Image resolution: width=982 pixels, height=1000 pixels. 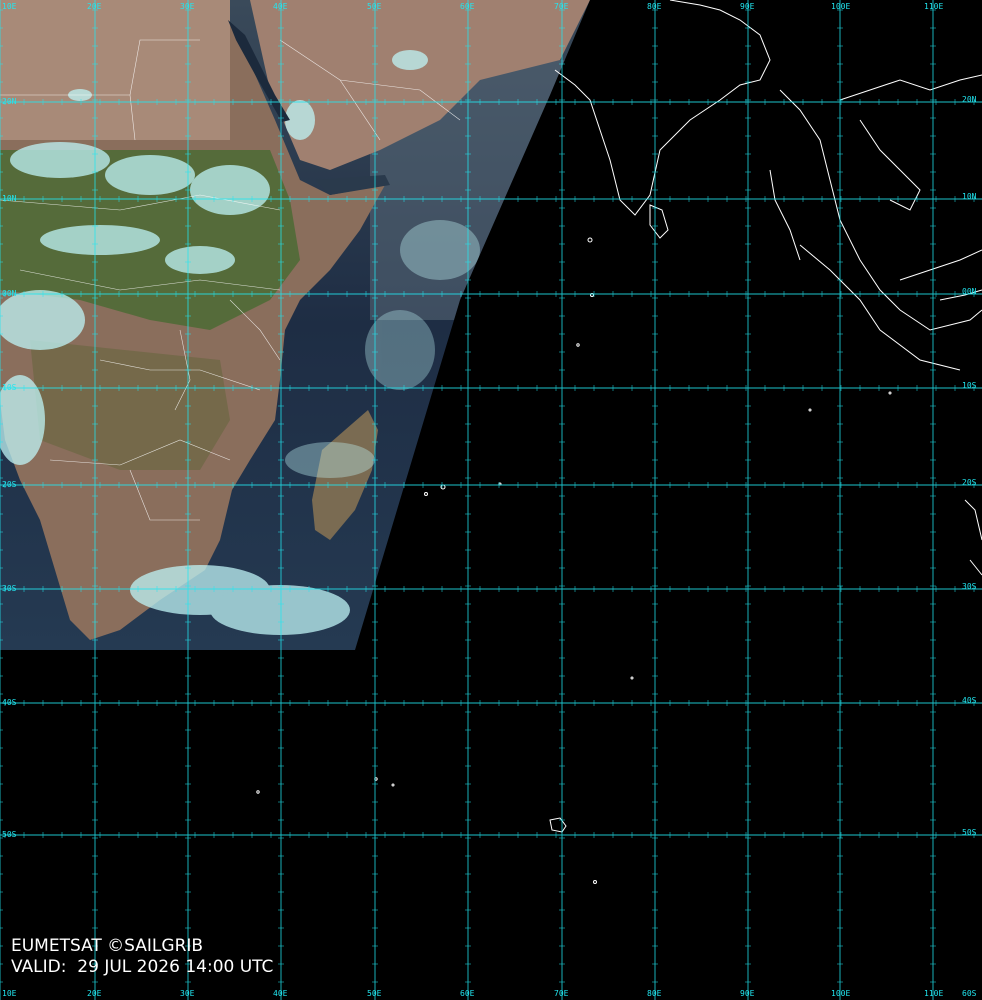 What do you see at coordinates (39, 967) in the screenshot?
I see `valid-label: VALID:` at bounding box center [39, 967].